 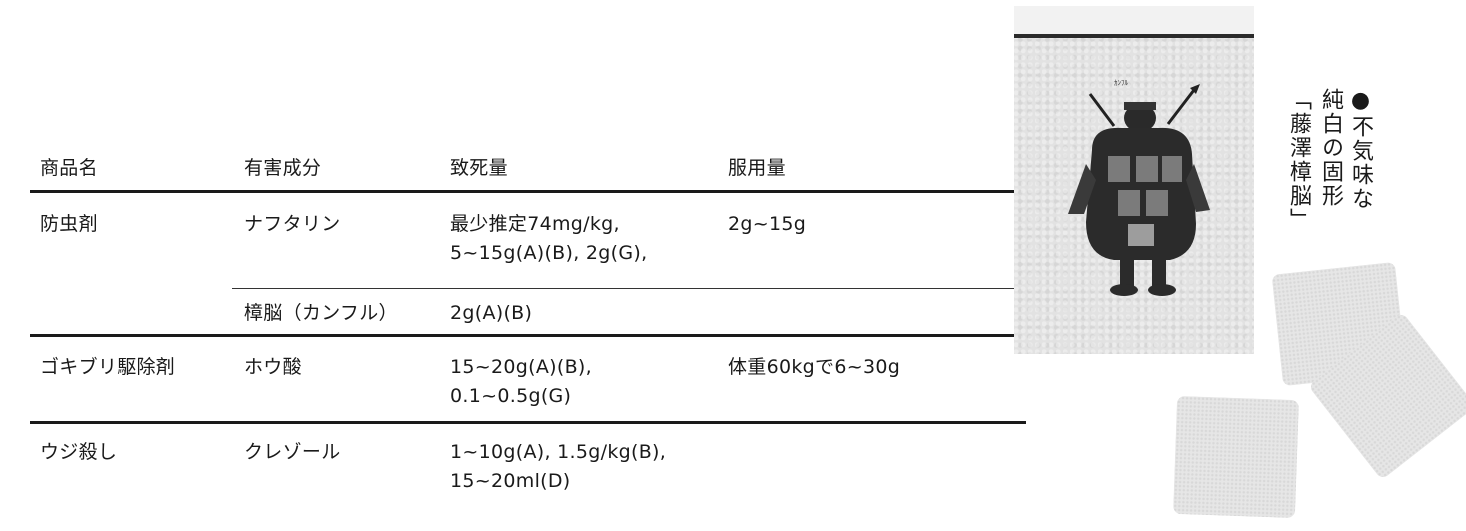 What do you see at coordinates (629, 288) in the screenshot?
I see `row1-subrule` at bounding box center [629, 288].